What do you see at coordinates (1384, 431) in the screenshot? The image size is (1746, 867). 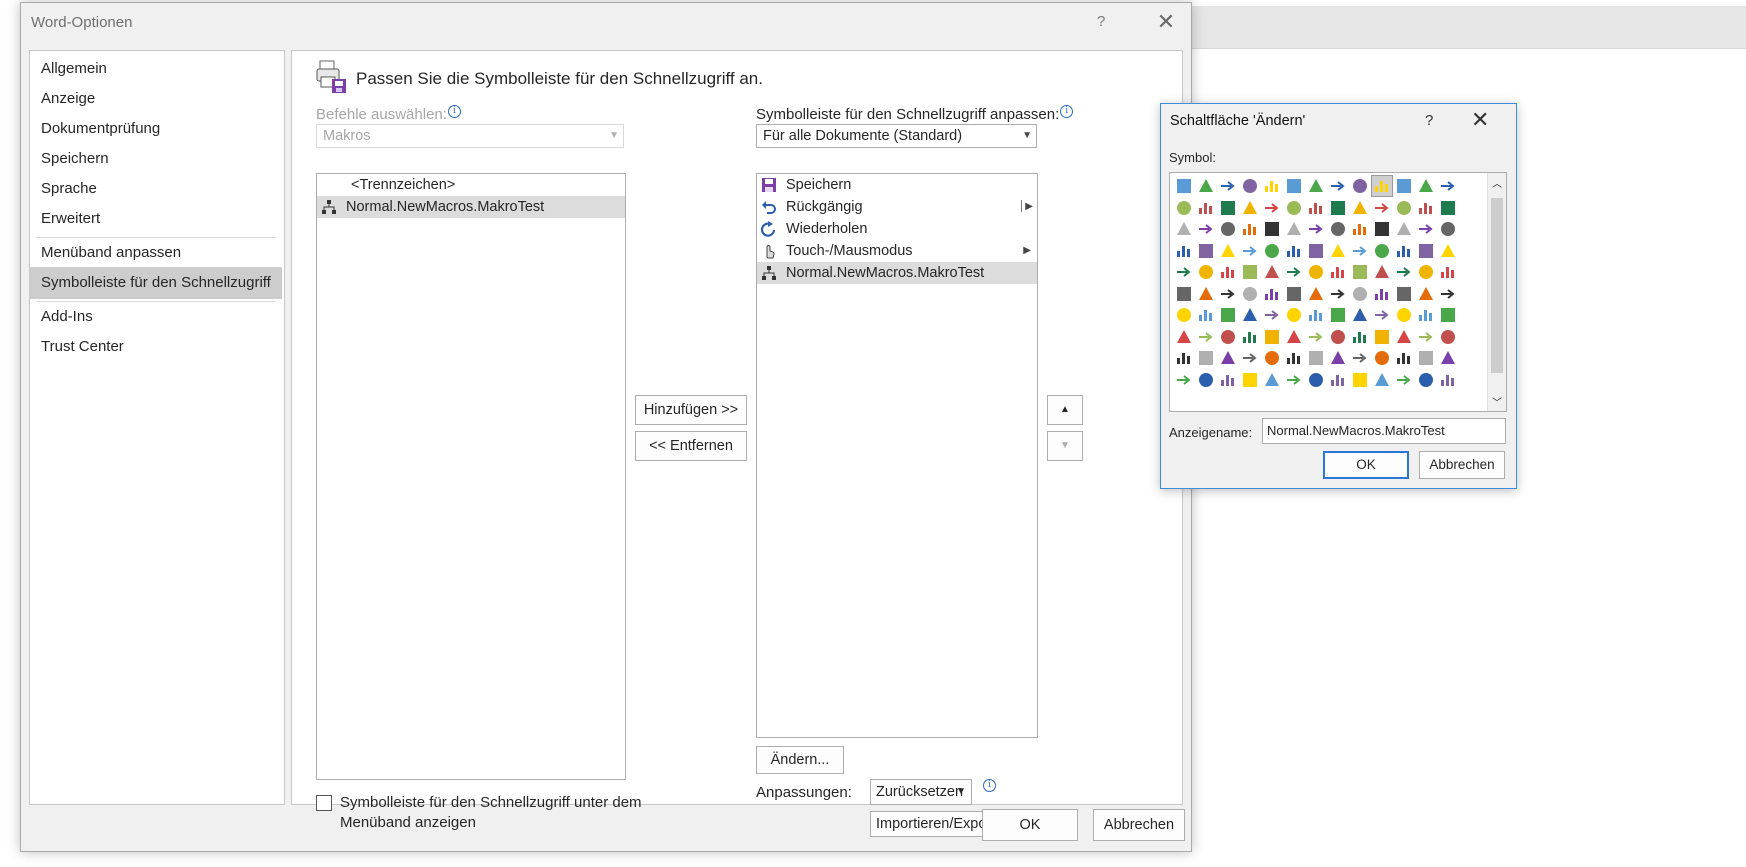 I see `display-name-input: Normal.NewMacros.MakroTest` at bounding box center [1384, 431].